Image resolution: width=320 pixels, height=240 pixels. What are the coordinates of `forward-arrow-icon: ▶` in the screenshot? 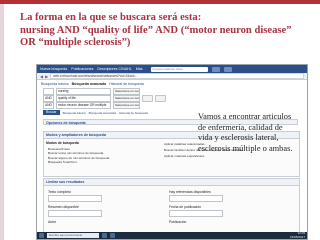 It's located at (46, 76).